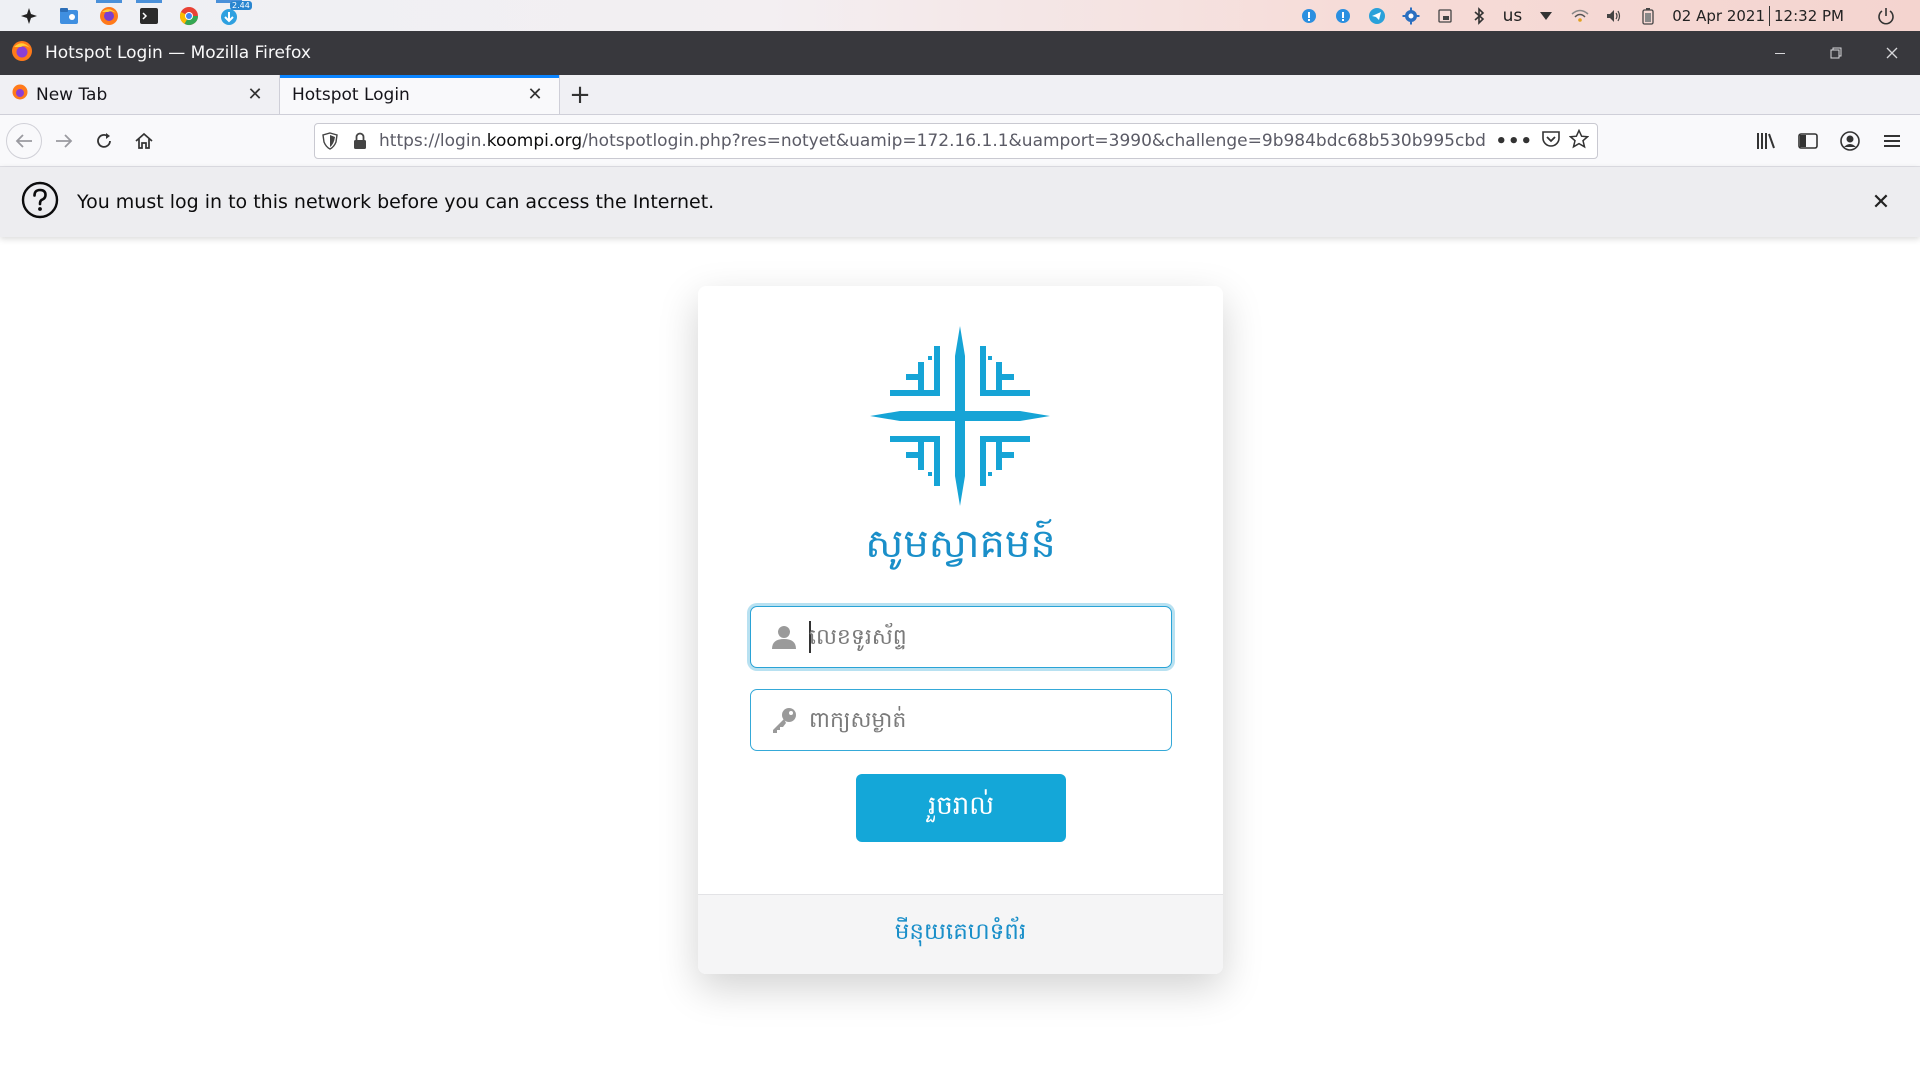  I want to click on sidebar-toggle-icon, so click(1808, 141).